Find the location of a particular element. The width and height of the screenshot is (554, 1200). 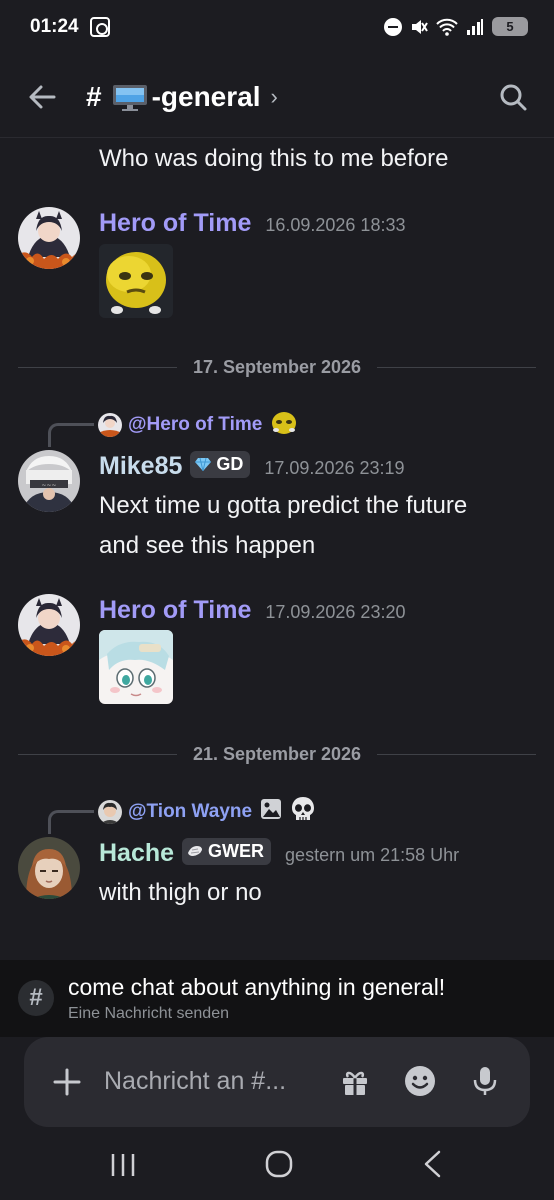

signal-icon is located at coordinates (475, 27).